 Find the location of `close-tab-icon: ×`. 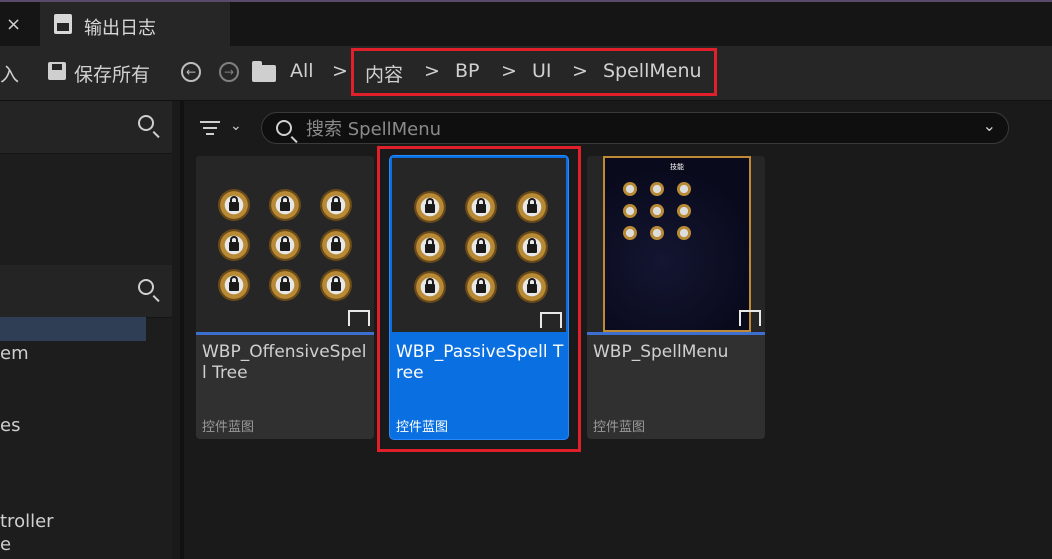

close-tab-icon: × is located at coordinates (13, 24).